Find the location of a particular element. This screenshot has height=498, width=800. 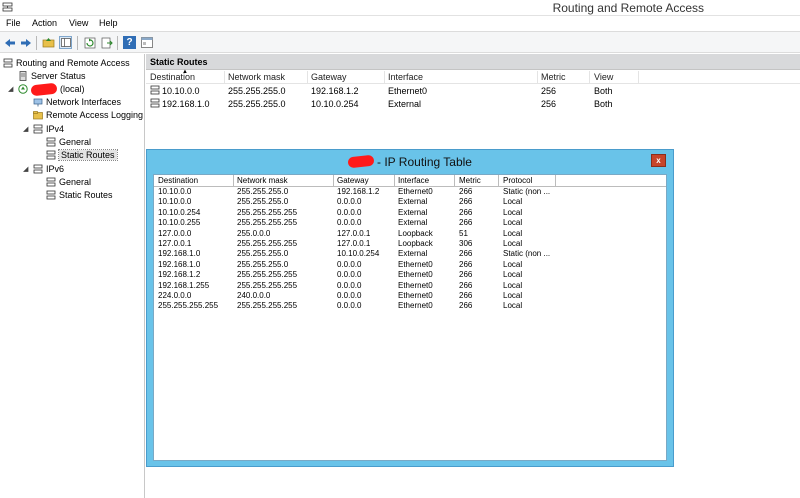

menu-view: View is located at coordinates (78, 23).